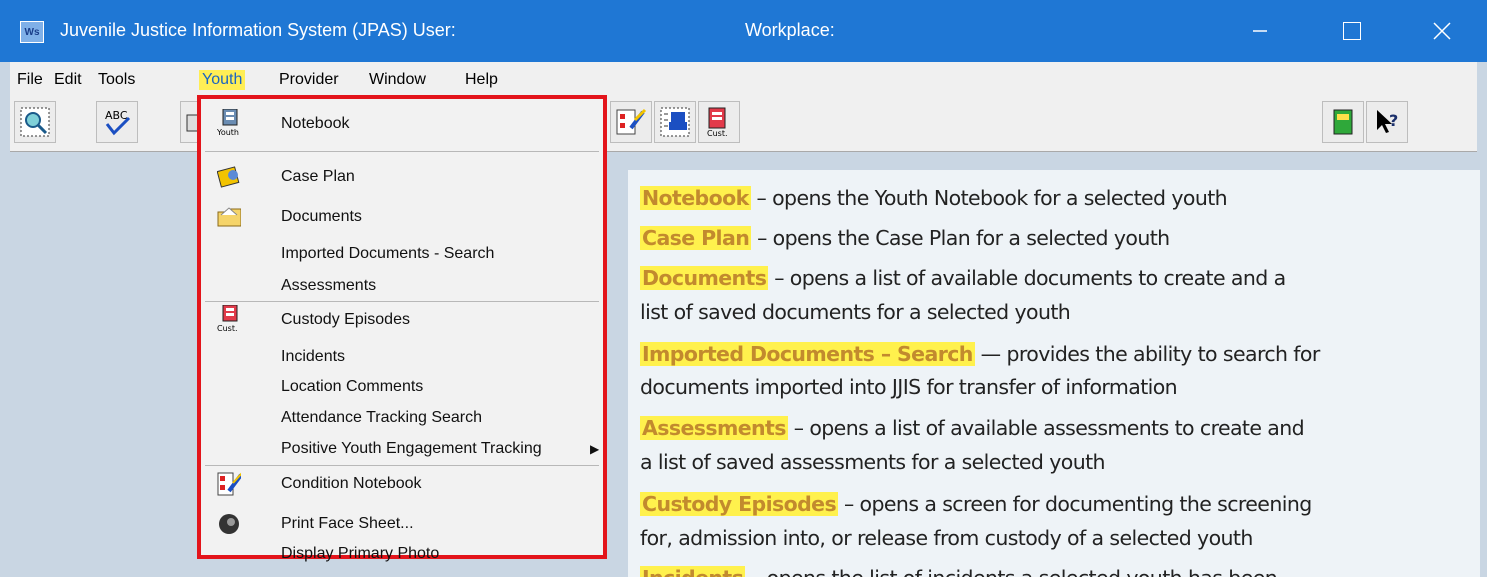 The image size is (1487, 577). What do you see at coordinates (807, 354) in the screenshot?
I see `desc-term: Imported Documents – Search` at bounding box center [807, 354].